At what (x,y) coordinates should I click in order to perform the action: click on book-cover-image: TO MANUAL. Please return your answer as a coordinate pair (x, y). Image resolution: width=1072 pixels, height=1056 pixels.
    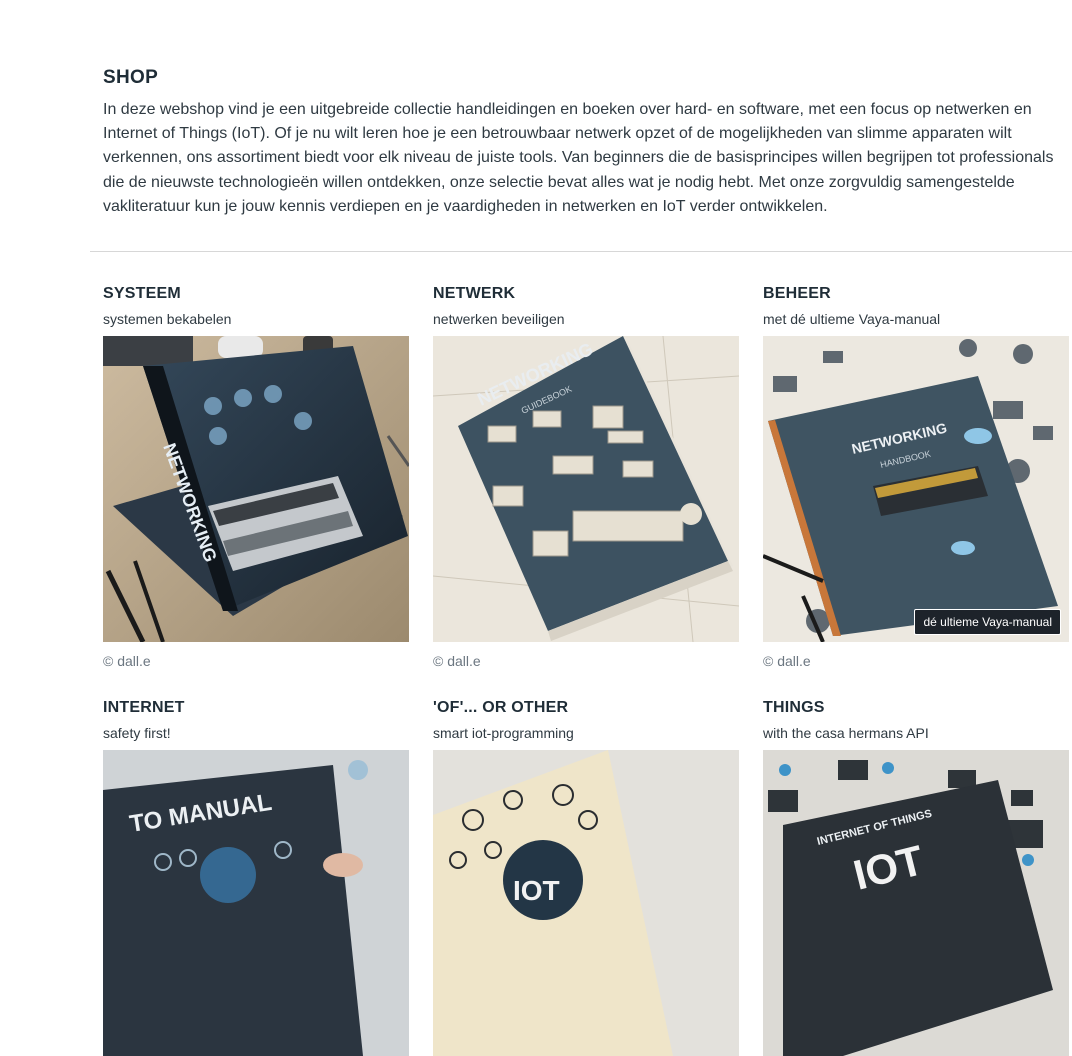
    Looking at the image, I should click on (256, 903).